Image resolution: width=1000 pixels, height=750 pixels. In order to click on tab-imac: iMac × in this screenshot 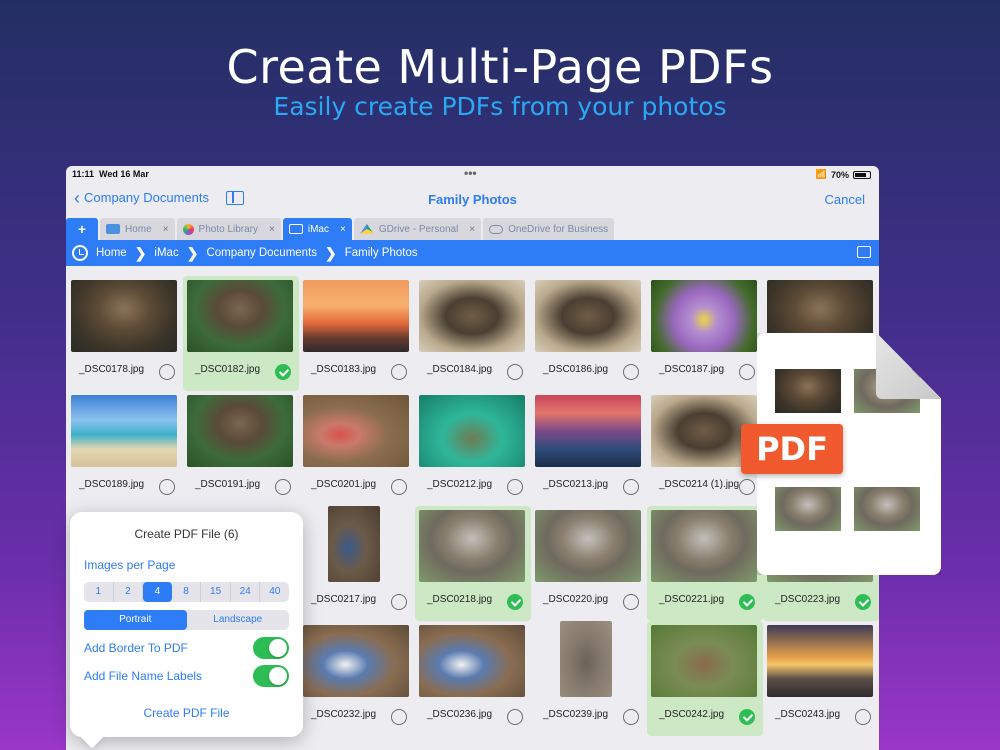, I will do `click(317, 229)`.